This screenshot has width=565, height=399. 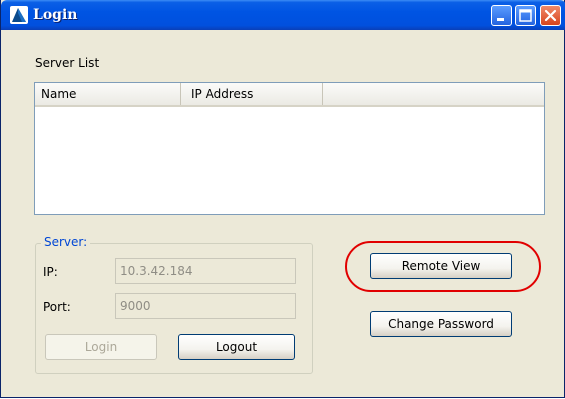 I want to click on port-label: Port:, so click(x=57, y=307).